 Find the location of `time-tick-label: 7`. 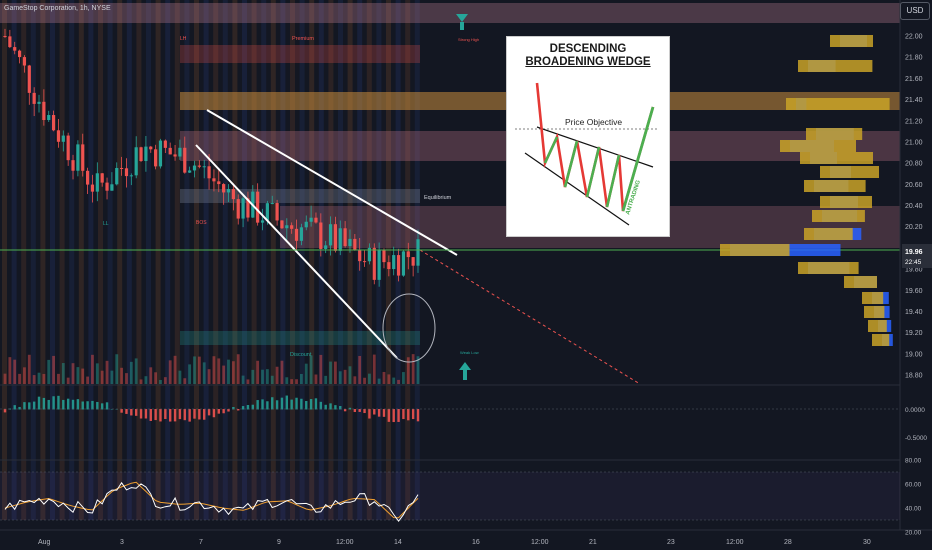

time-tick-label: 7 is located at coordinates (201, 542).